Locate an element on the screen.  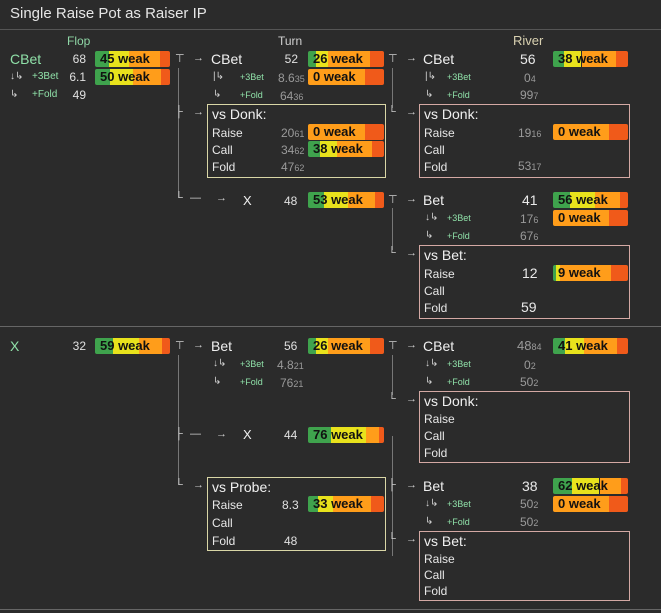
river-fold-value: 997 is located at coordinates (529, 95).